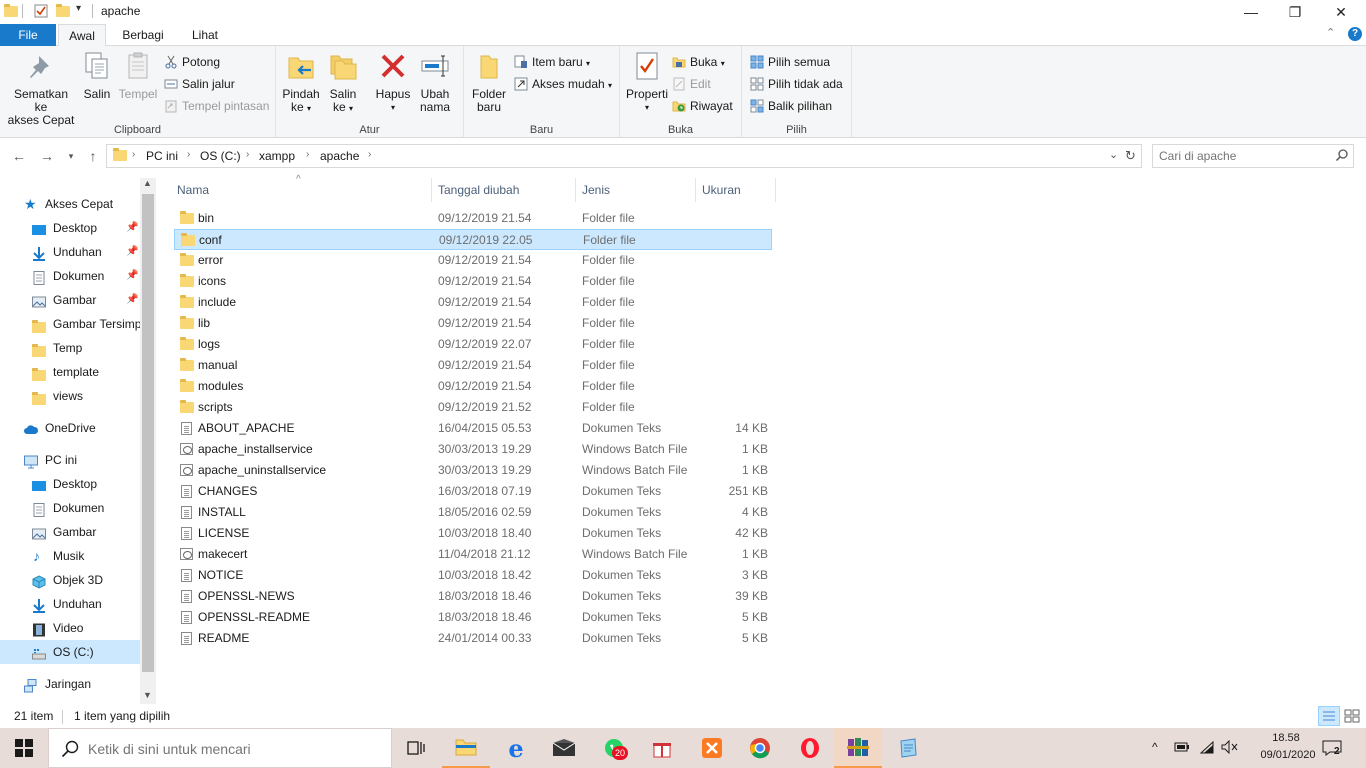  I want to click on taskbar-search-box, so click(220, 748).